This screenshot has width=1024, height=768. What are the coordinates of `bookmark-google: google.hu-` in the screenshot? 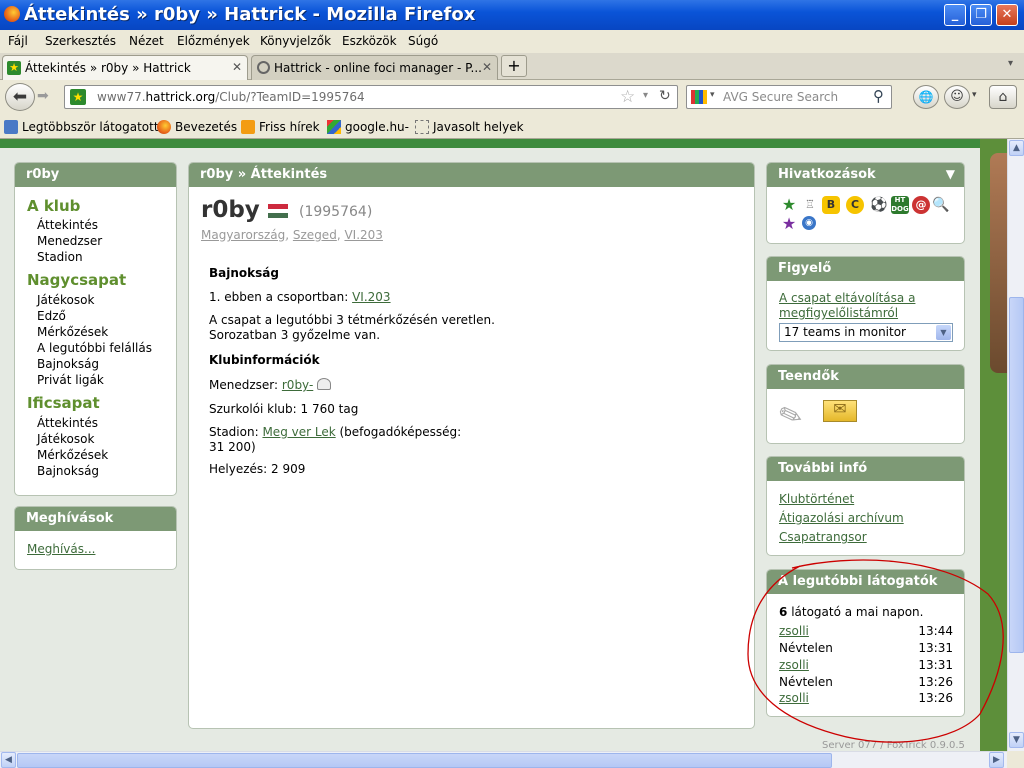 It's located at (368, 127).